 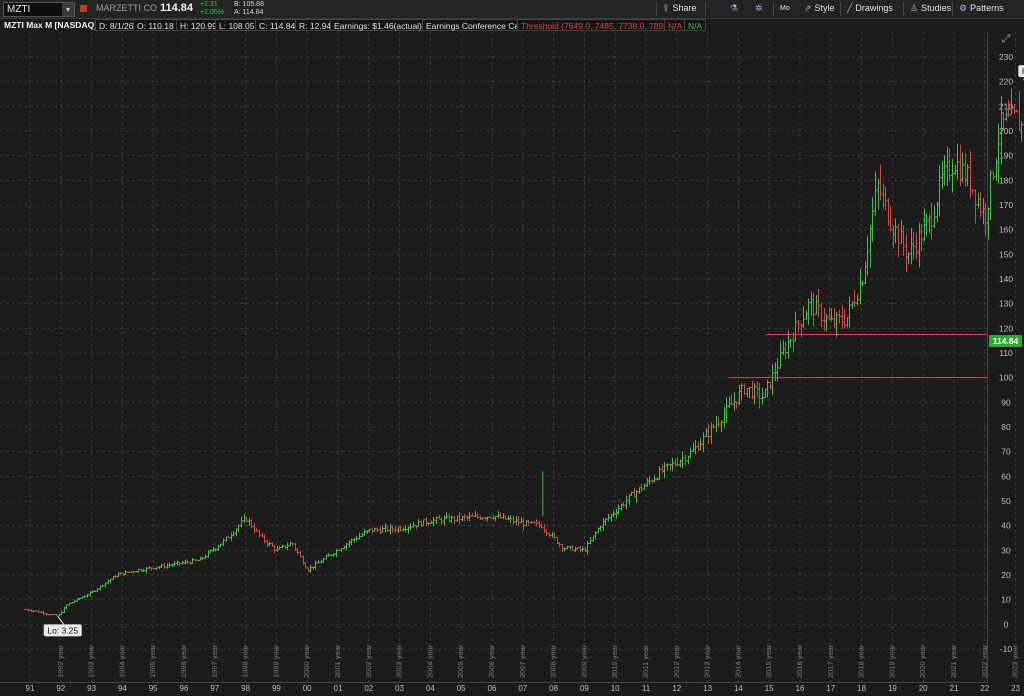 I want to click on flask-button: ⚗, so click(x=735, y=8).